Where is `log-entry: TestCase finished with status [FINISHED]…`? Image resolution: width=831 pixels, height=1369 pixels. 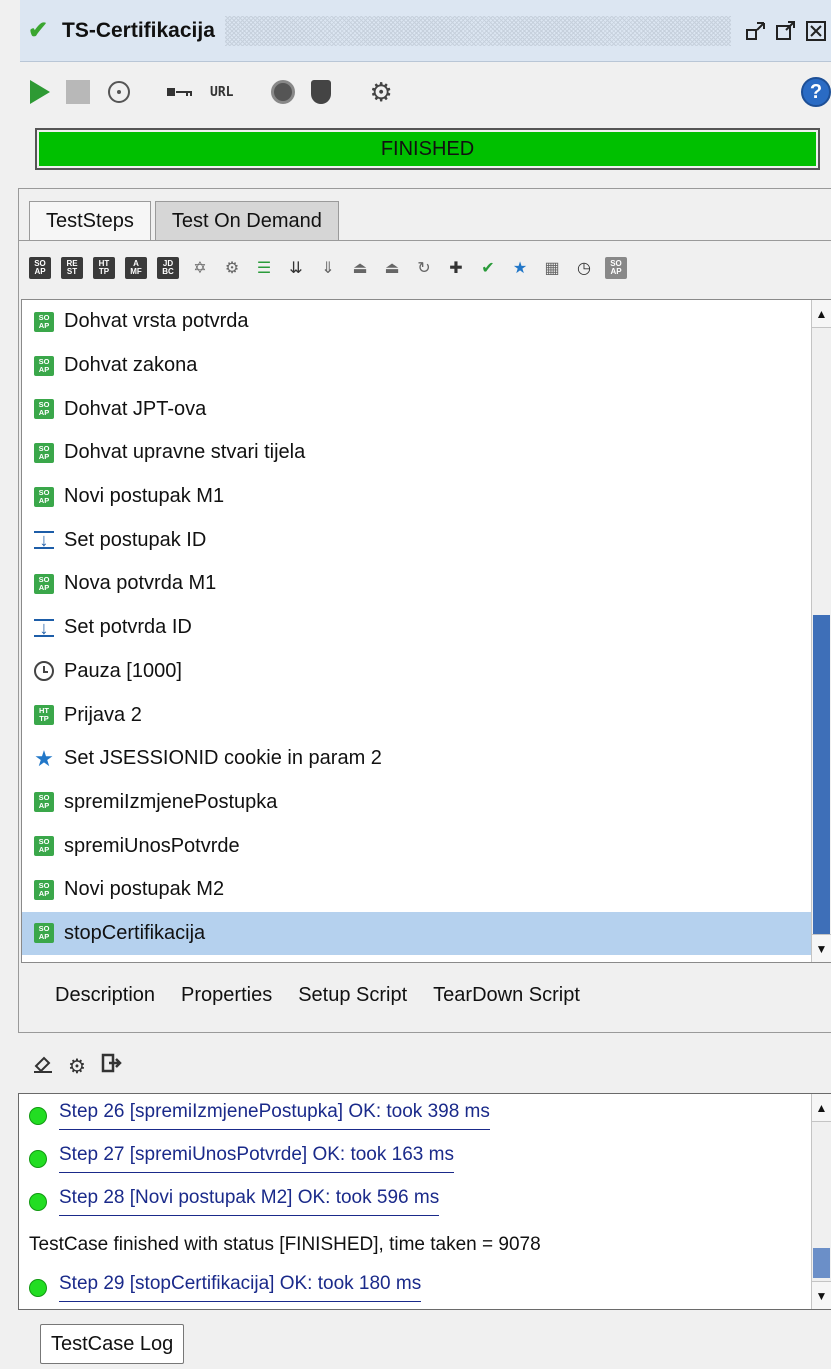 log-entry: TestCase finished with status [FINISHED]… is located at coordinates (425, 1244).